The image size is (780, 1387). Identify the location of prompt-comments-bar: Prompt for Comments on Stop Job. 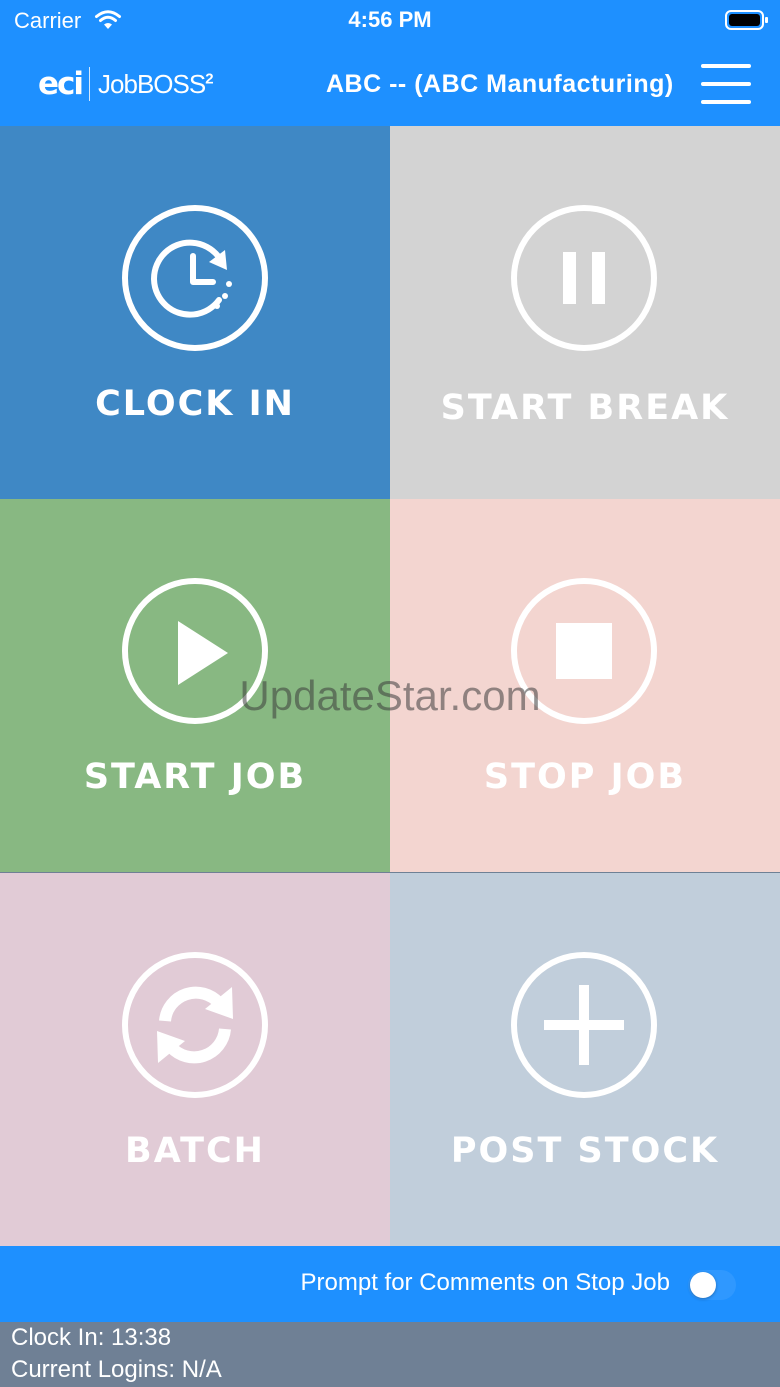
(390, 1284).